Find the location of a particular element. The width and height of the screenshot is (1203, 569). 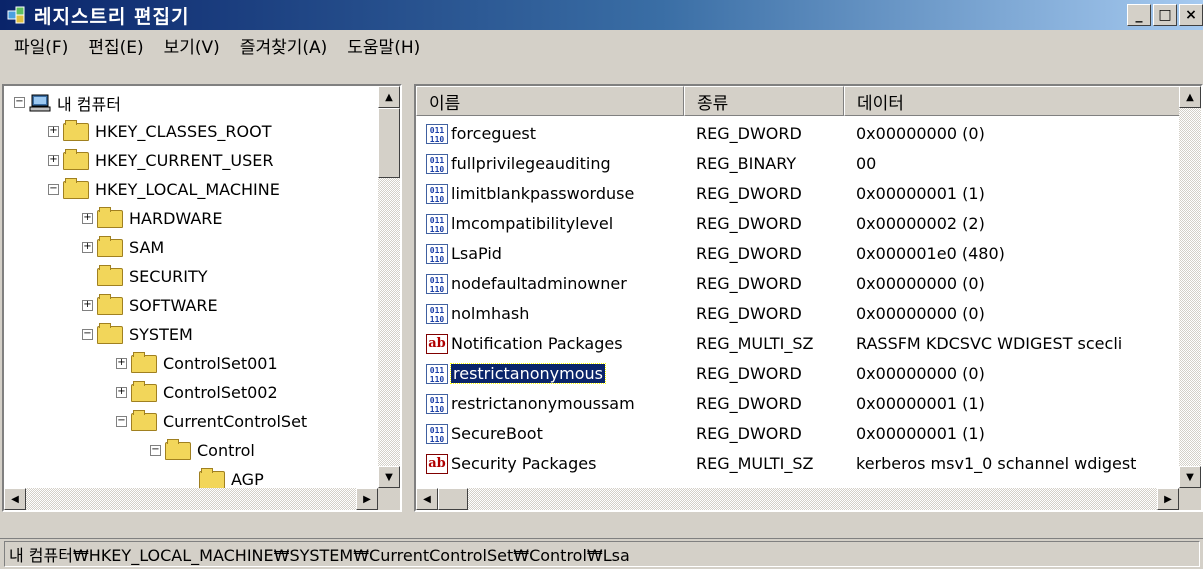

tree-item-label: AGP is located at coordinates (247, 479).